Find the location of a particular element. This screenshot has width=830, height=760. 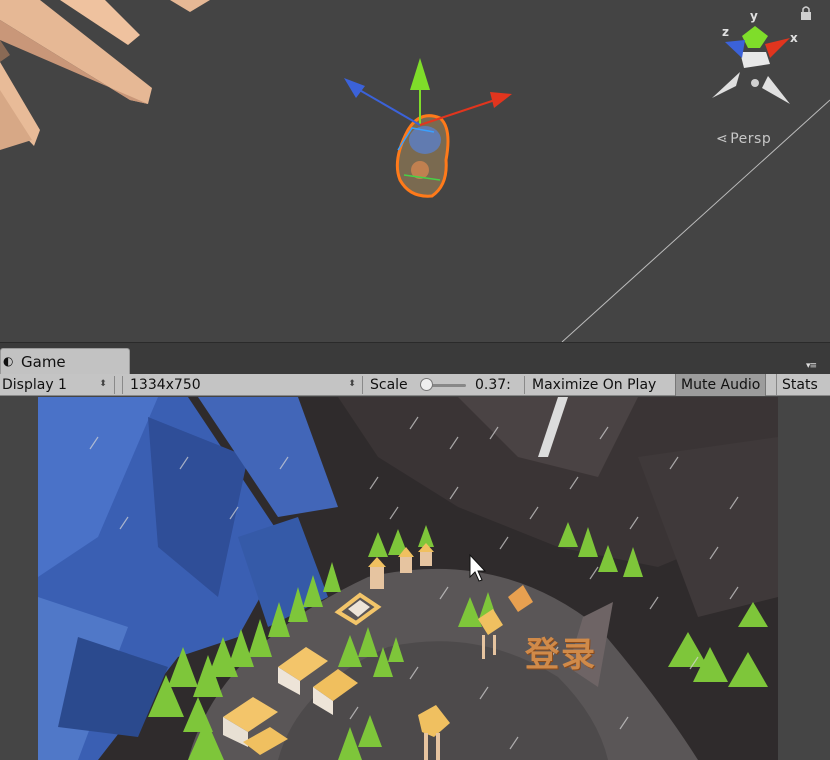

stats-button: Stats is located at coordinates (799, 385).